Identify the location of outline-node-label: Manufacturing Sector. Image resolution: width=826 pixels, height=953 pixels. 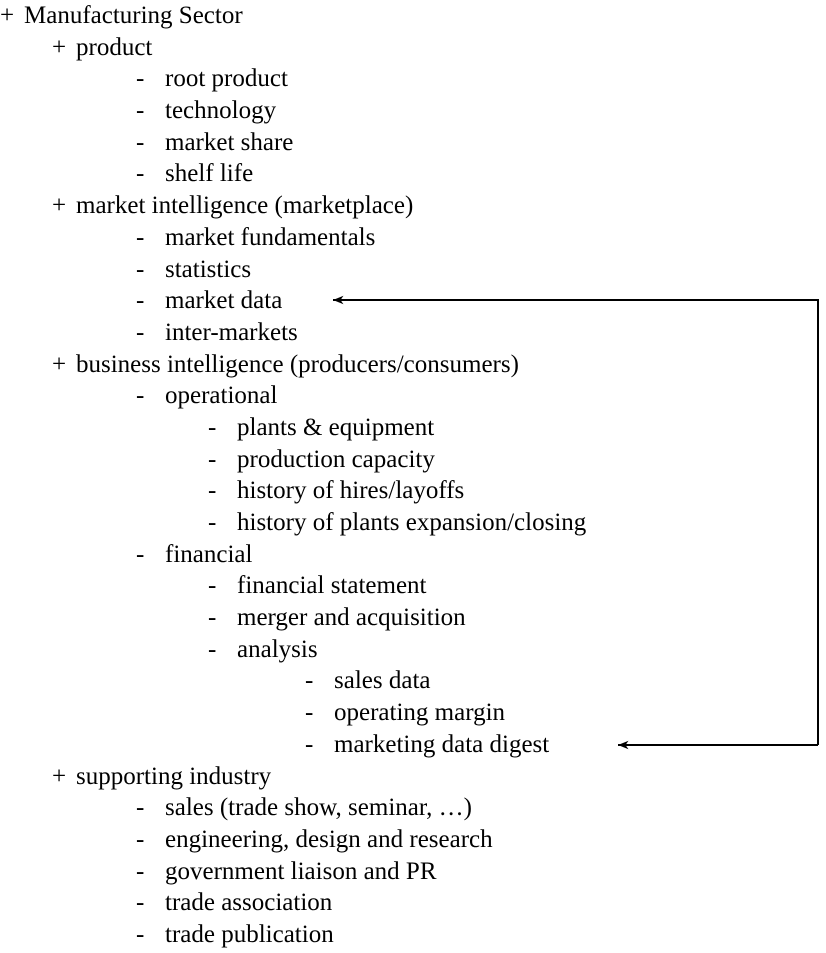
(133, 15).